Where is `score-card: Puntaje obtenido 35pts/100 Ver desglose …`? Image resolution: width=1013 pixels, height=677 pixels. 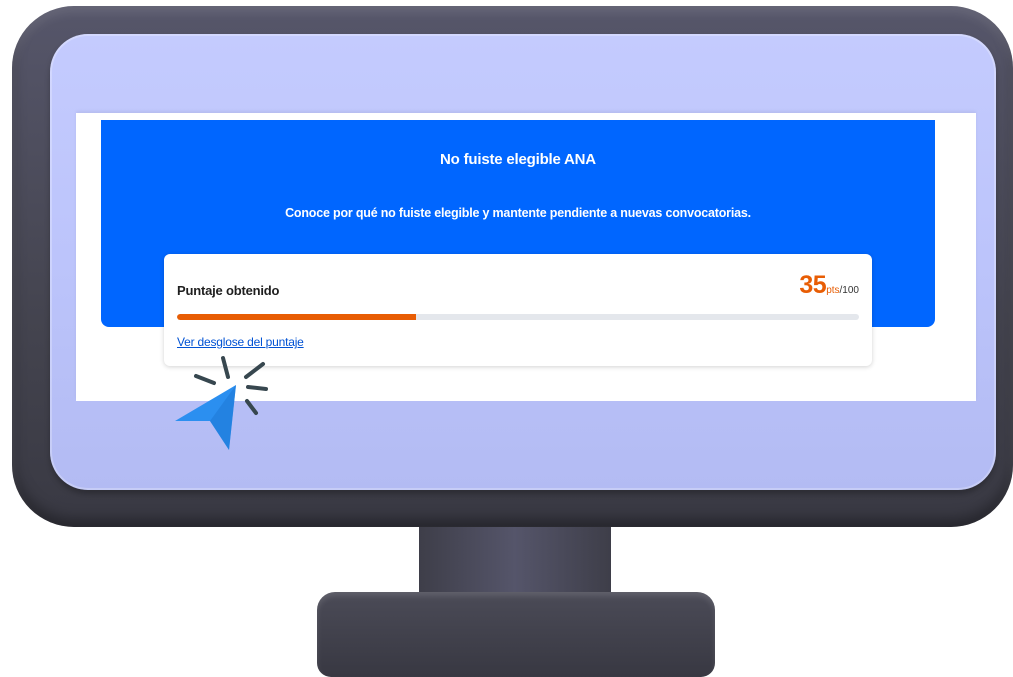
score-card: Puntaje obtenido 35pts/100 Ver desglose … is located at coordinates (518, 310).